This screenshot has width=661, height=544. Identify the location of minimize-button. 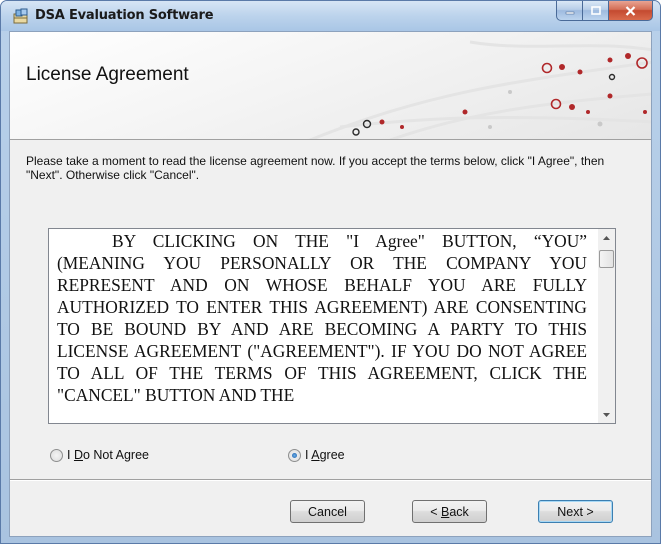
(569, 11).